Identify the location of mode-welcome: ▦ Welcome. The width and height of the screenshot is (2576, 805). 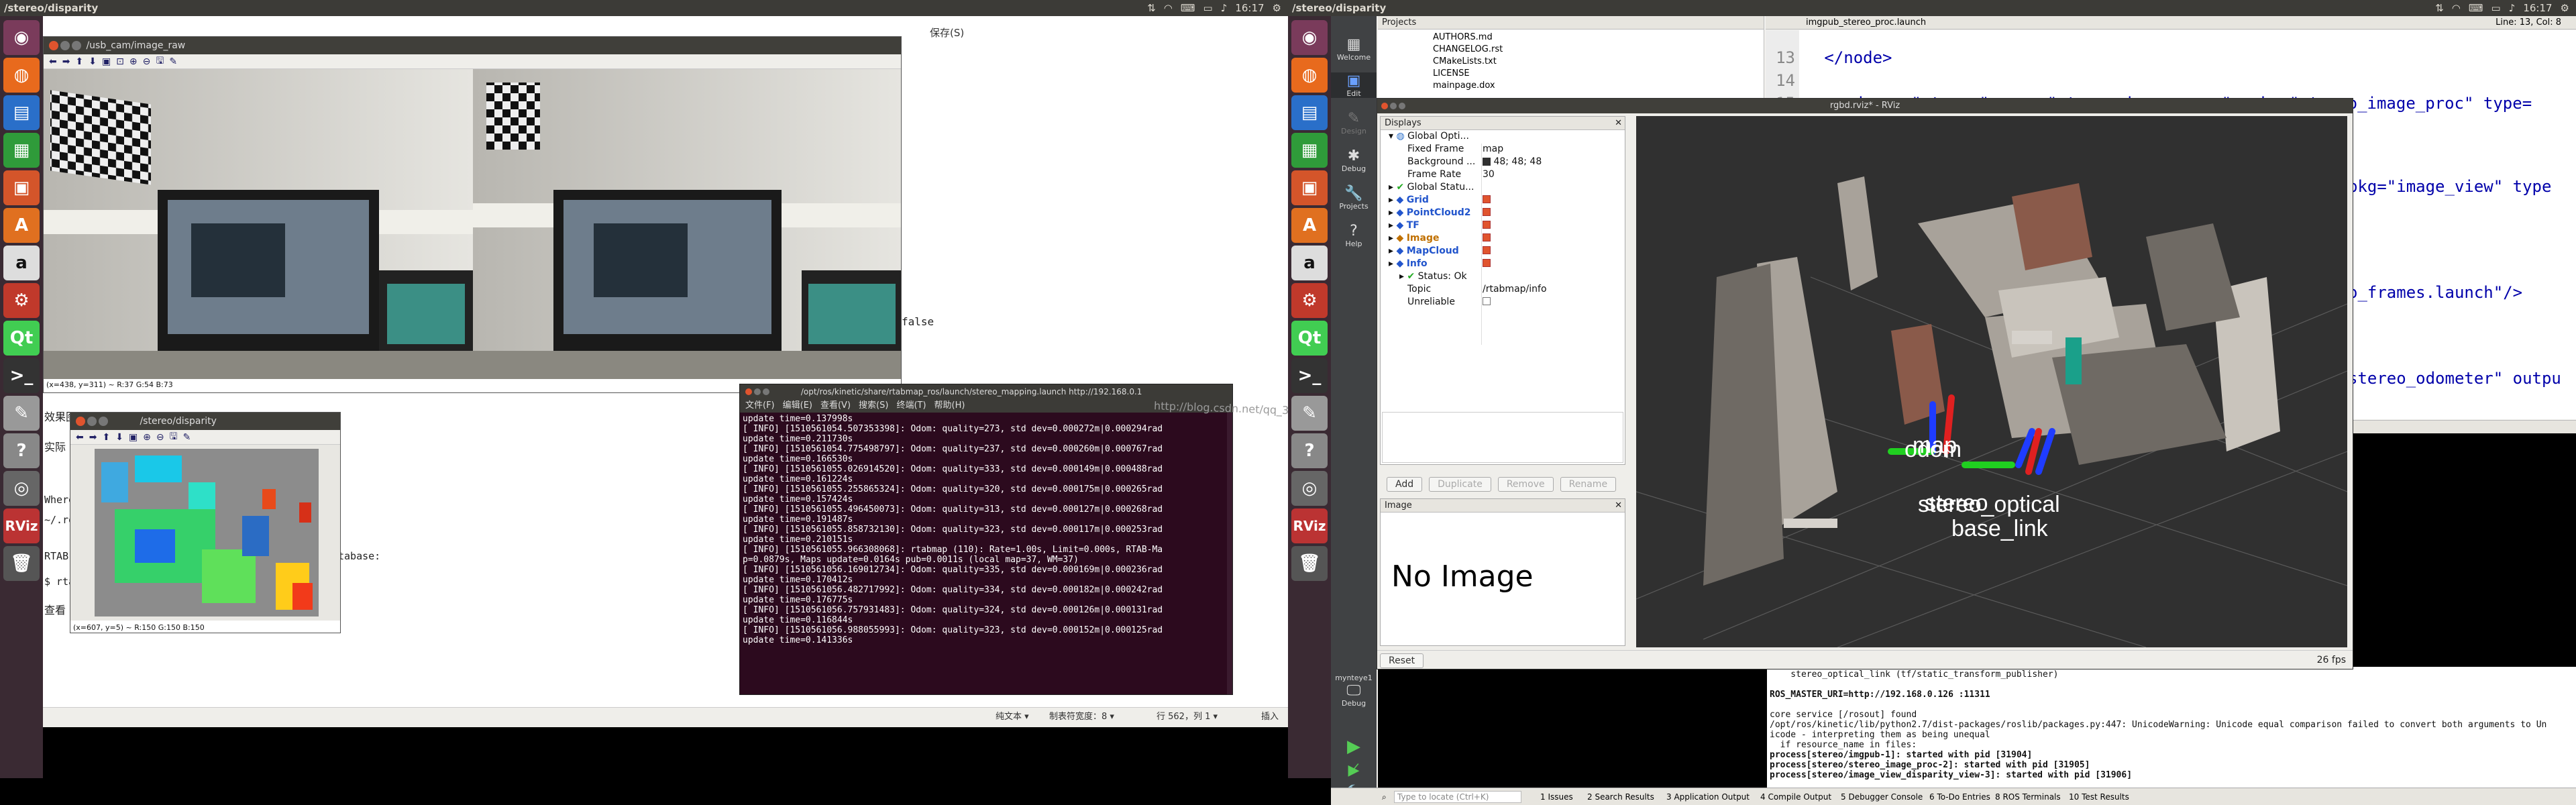
(1354, 49).